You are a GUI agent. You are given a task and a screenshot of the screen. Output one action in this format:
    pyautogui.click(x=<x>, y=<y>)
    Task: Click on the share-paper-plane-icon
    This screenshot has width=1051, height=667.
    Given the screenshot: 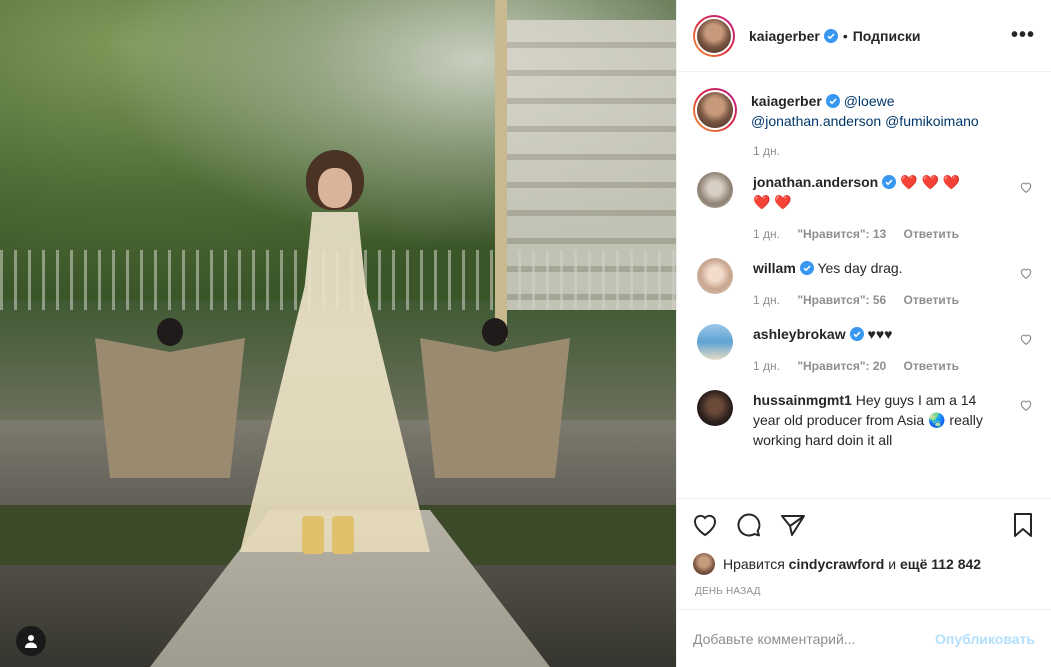 What is the action you would take?
    pyautogui.click(x=793, y=525)
    